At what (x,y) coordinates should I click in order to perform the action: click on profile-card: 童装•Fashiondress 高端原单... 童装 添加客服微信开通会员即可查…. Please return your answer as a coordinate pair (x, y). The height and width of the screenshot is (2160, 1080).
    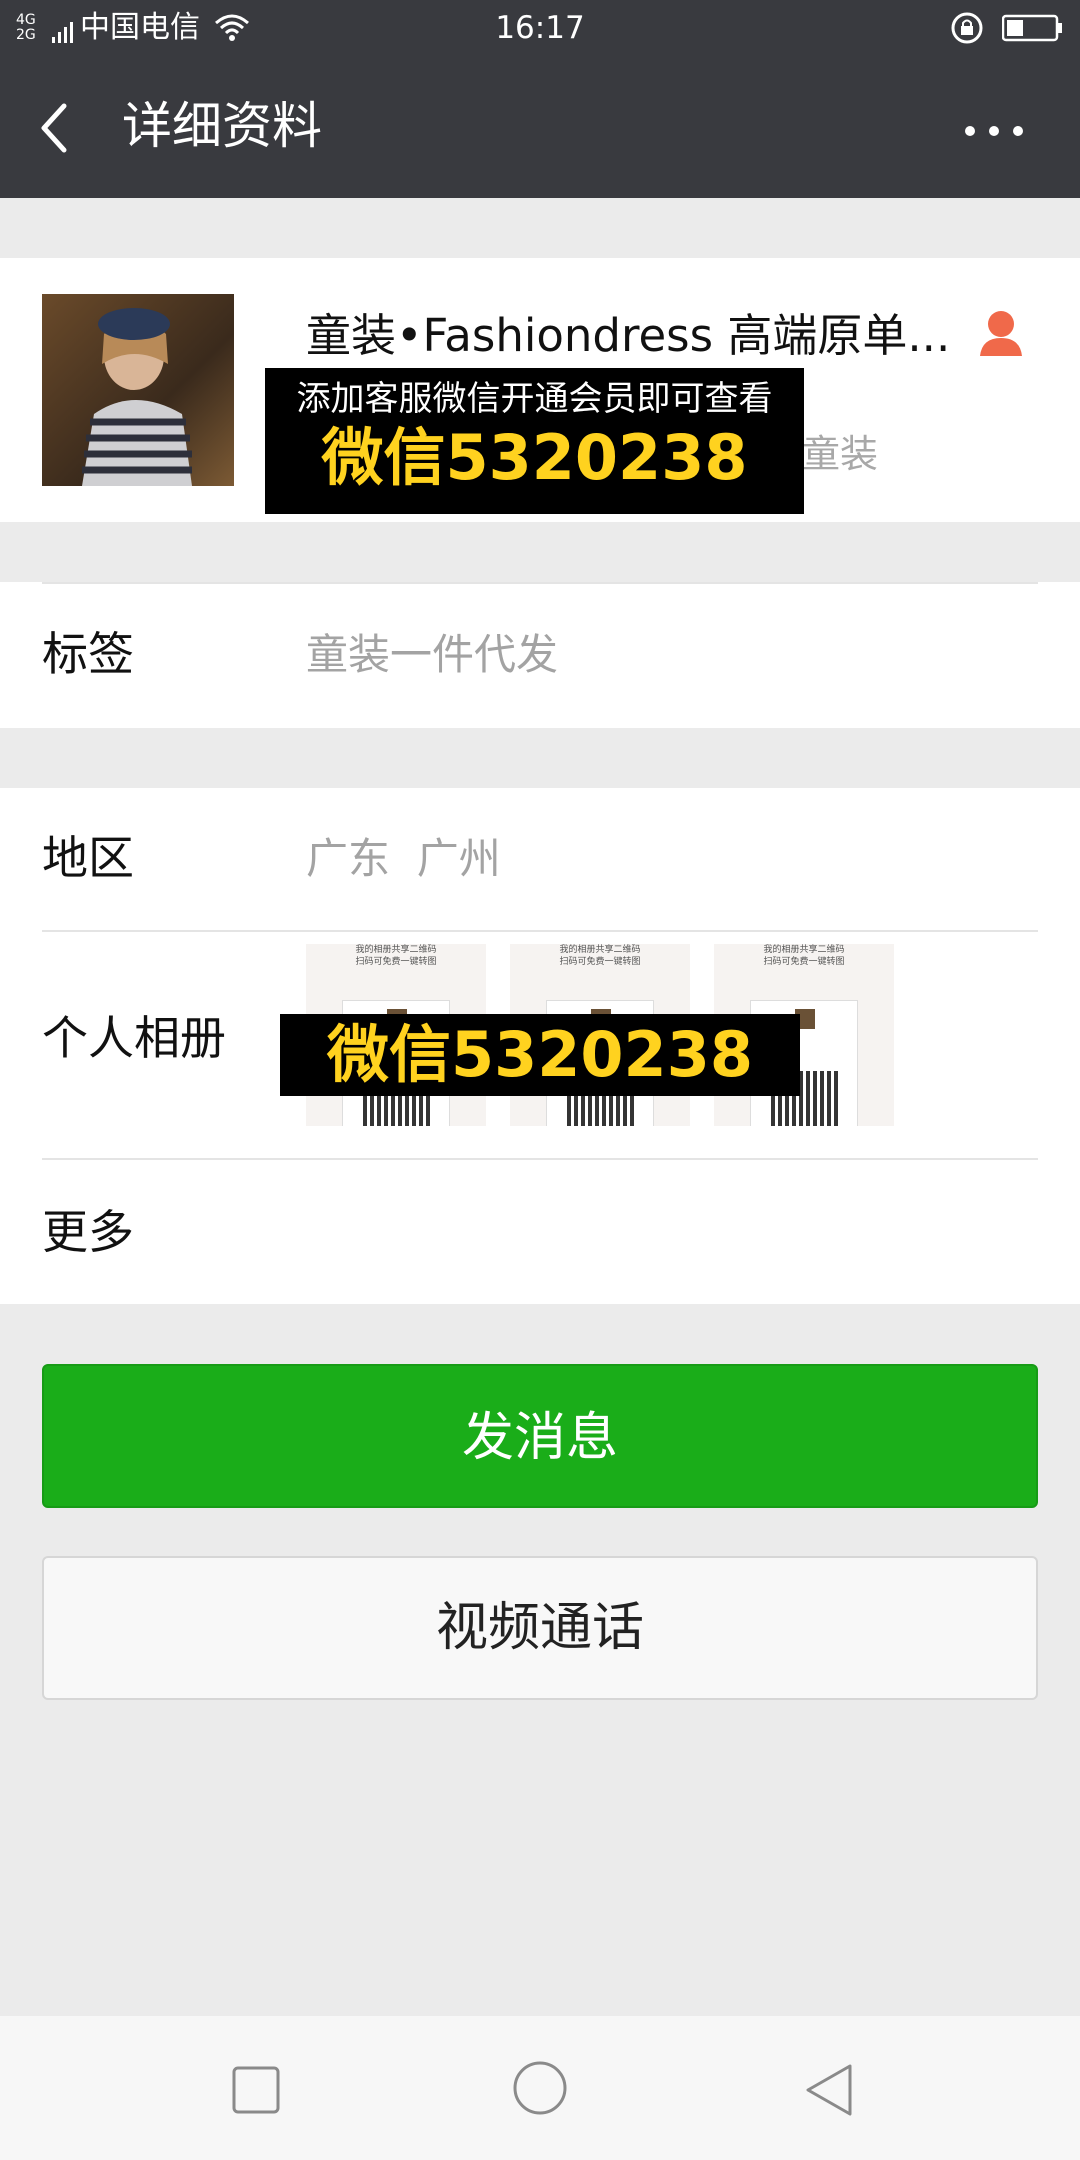
    Looking at the image, I should click on (540, 390).